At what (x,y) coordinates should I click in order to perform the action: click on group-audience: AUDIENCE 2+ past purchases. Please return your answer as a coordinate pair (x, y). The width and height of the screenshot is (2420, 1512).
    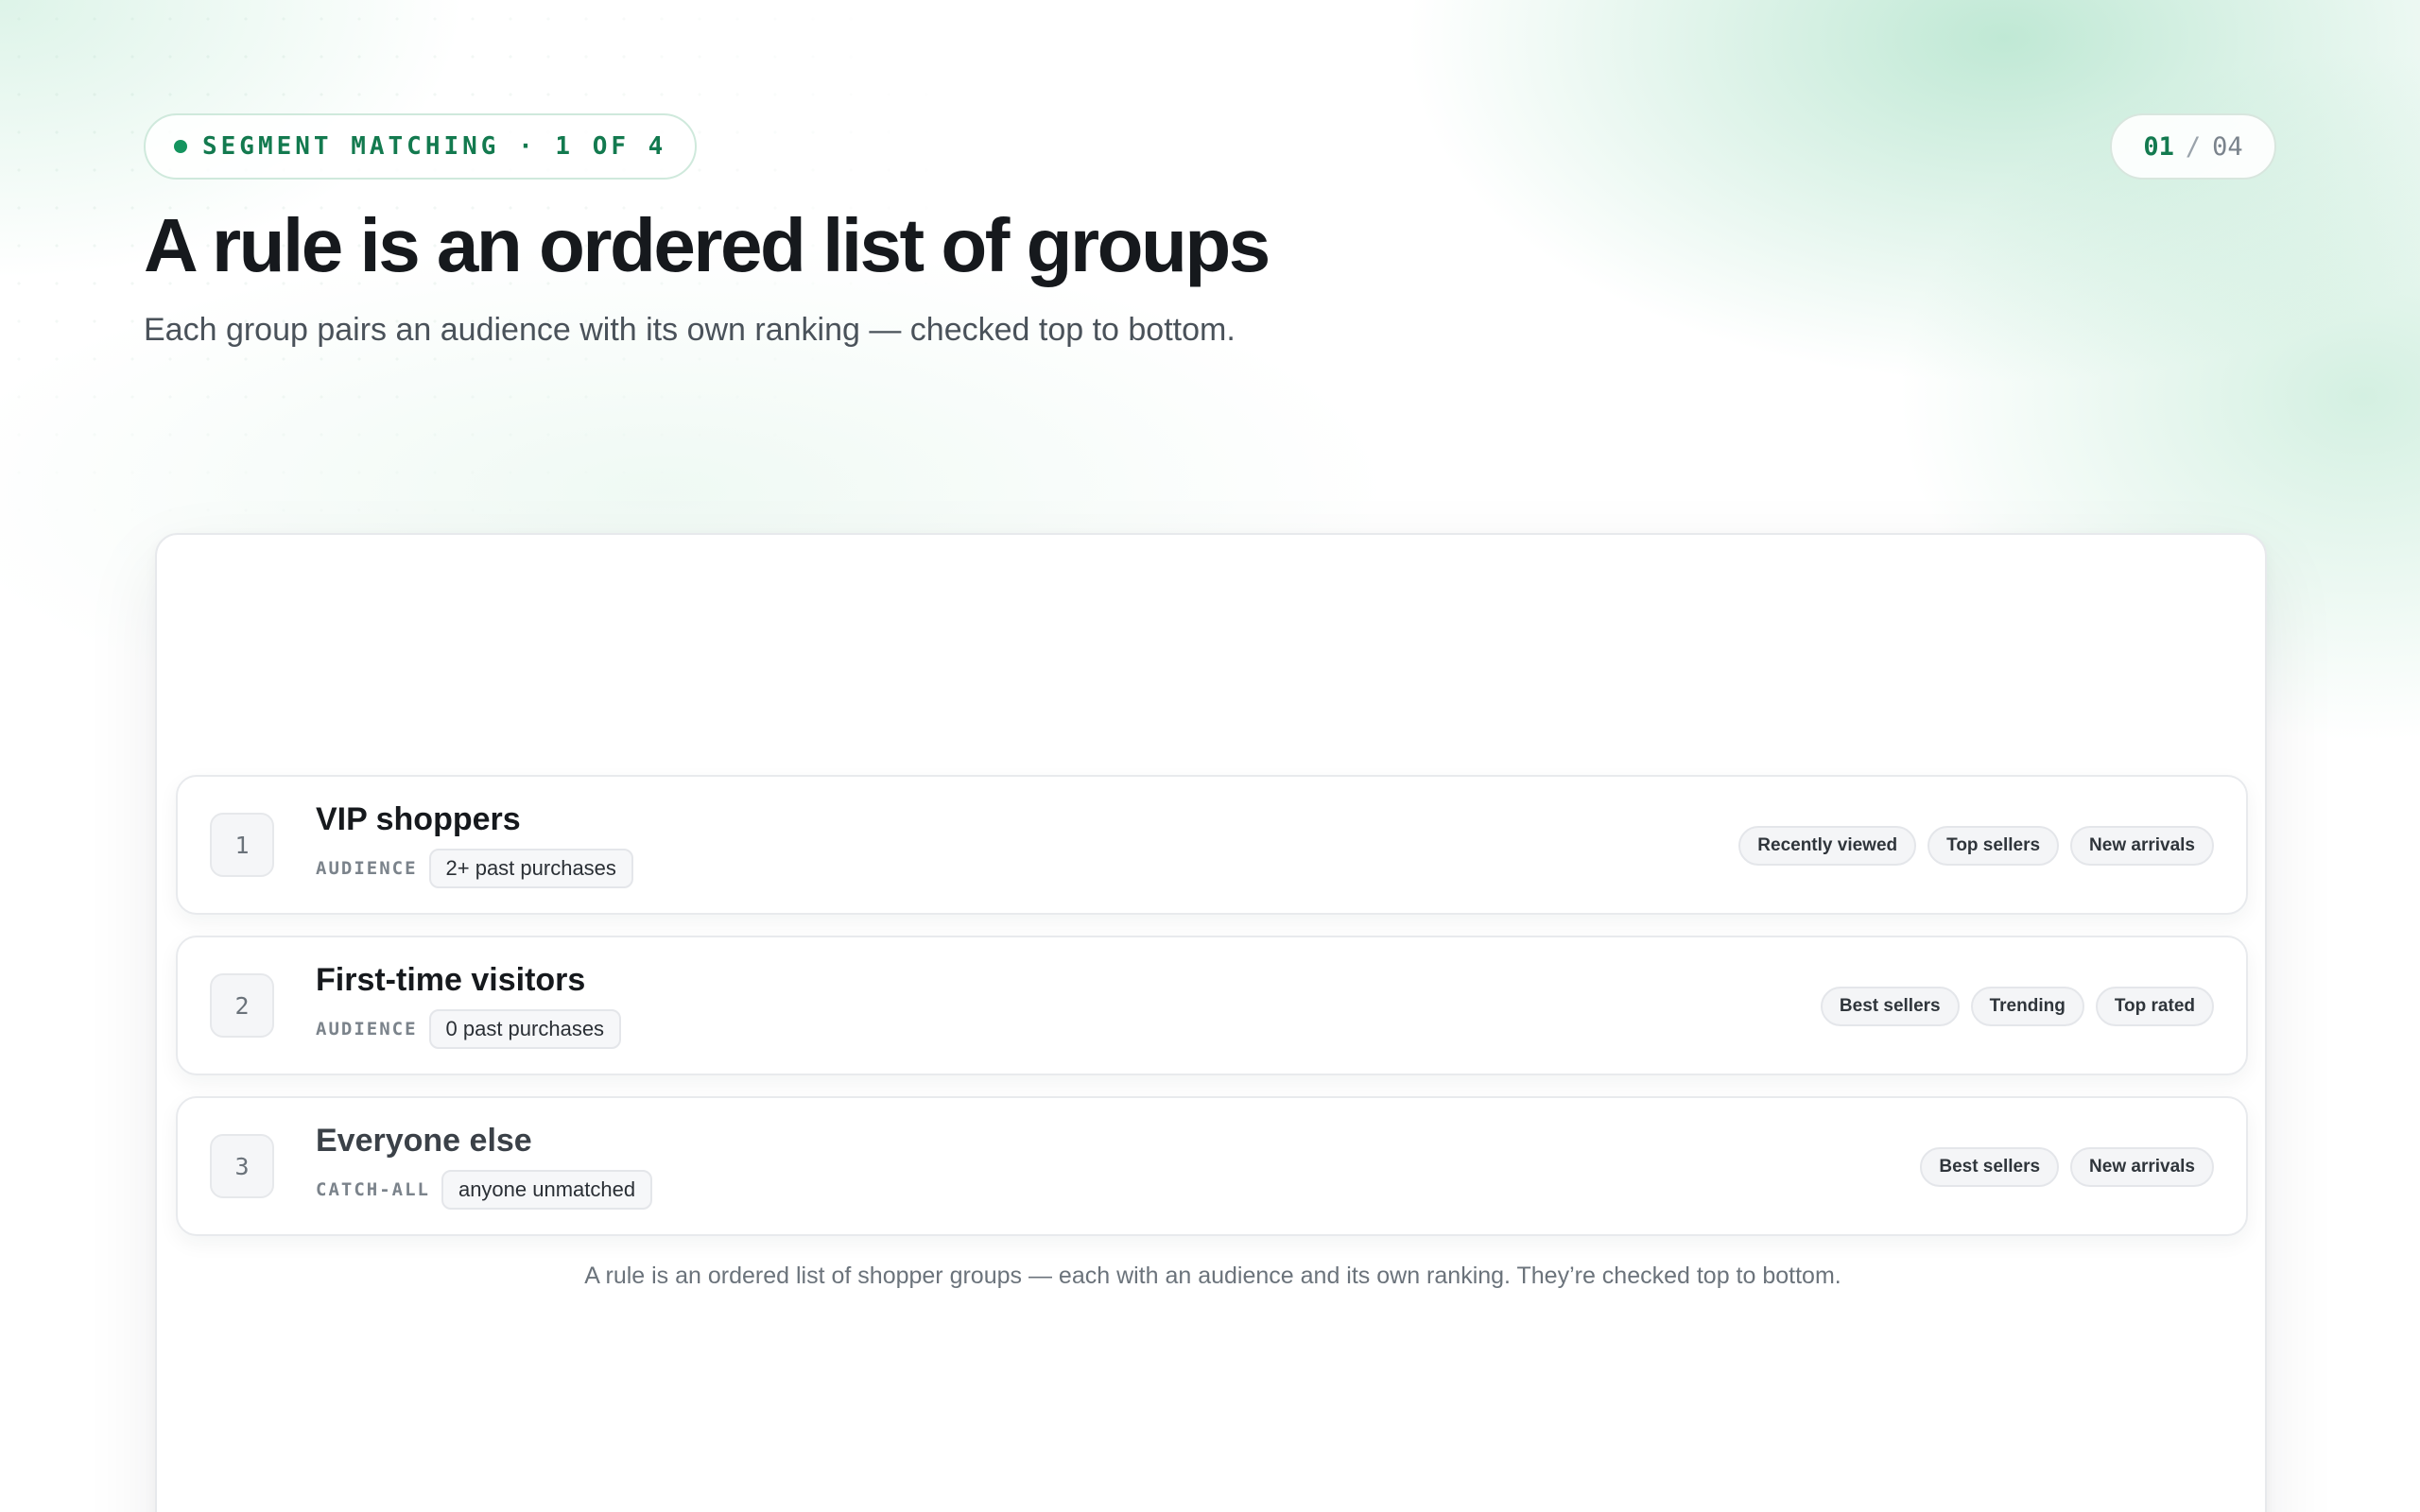
    Looking at the image, I should click on (474, 868).